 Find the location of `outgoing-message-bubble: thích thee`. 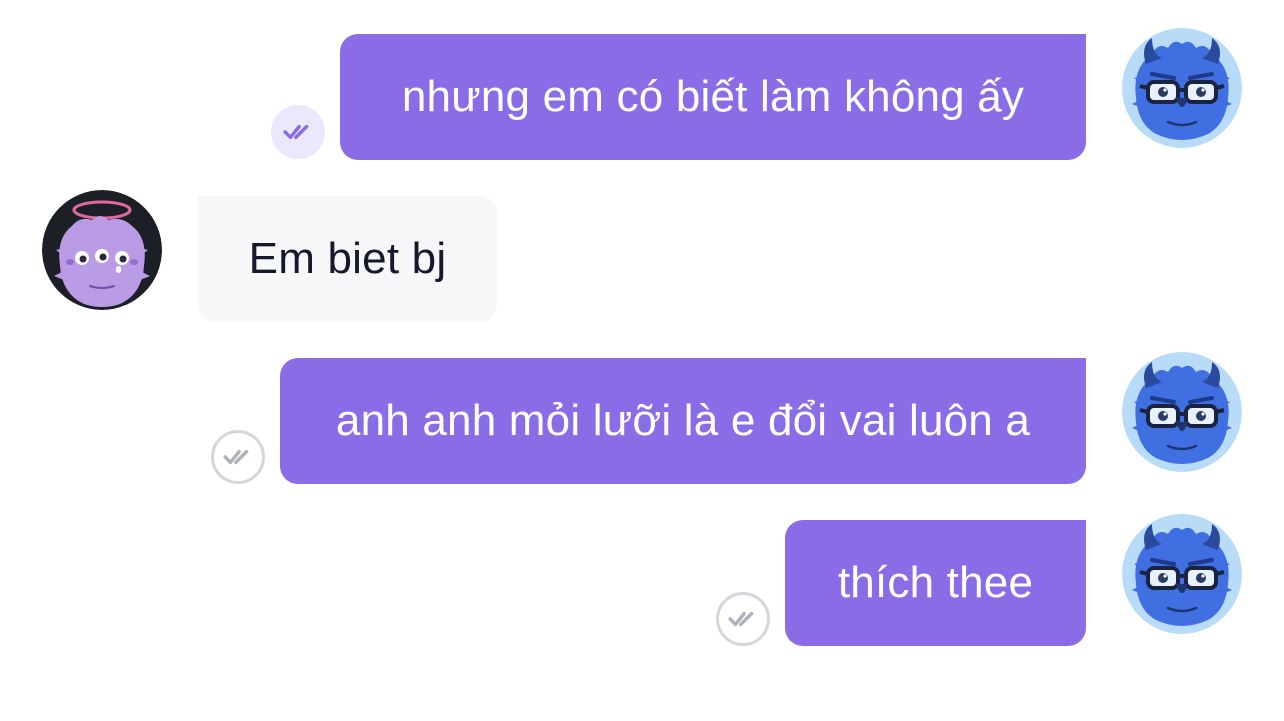

outgoing-message-bubble: thích thee is located at coordinates (935, 583).